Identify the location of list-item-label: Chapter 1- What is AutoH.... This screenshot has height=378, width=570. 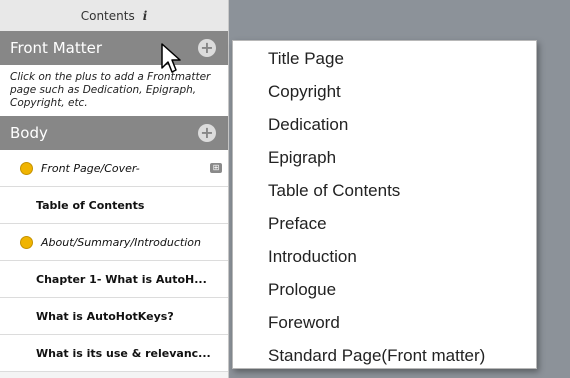
(121, 279).